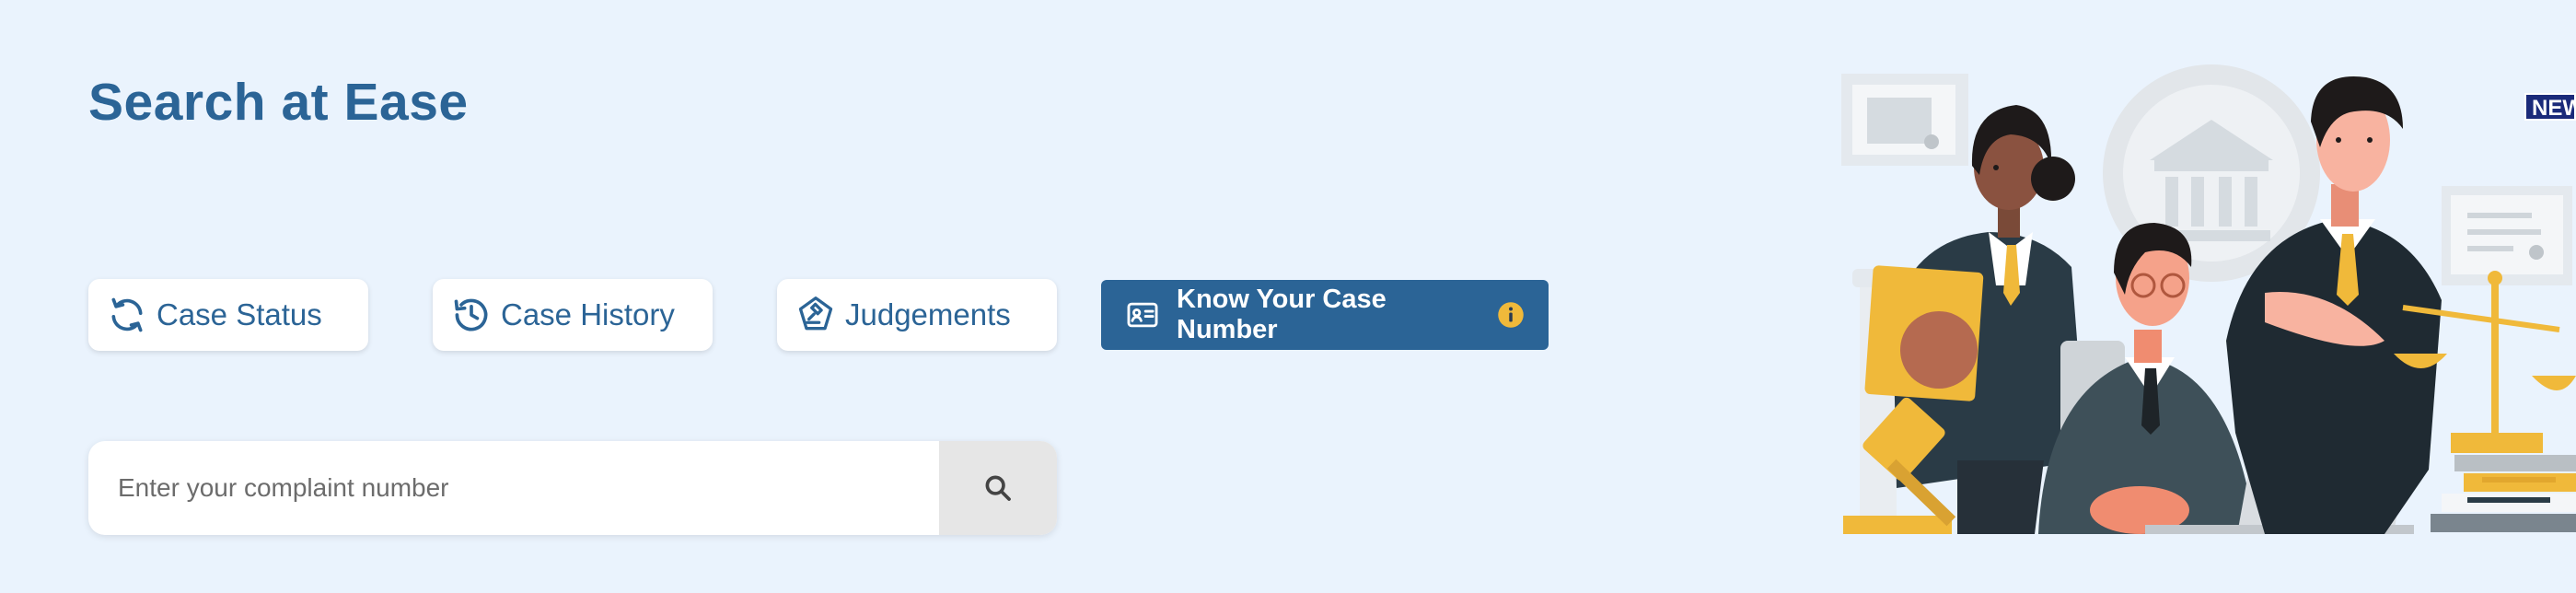 This screenshot has width=2576, height=593. I want to click on complaint-search-box, so click(572, 488).